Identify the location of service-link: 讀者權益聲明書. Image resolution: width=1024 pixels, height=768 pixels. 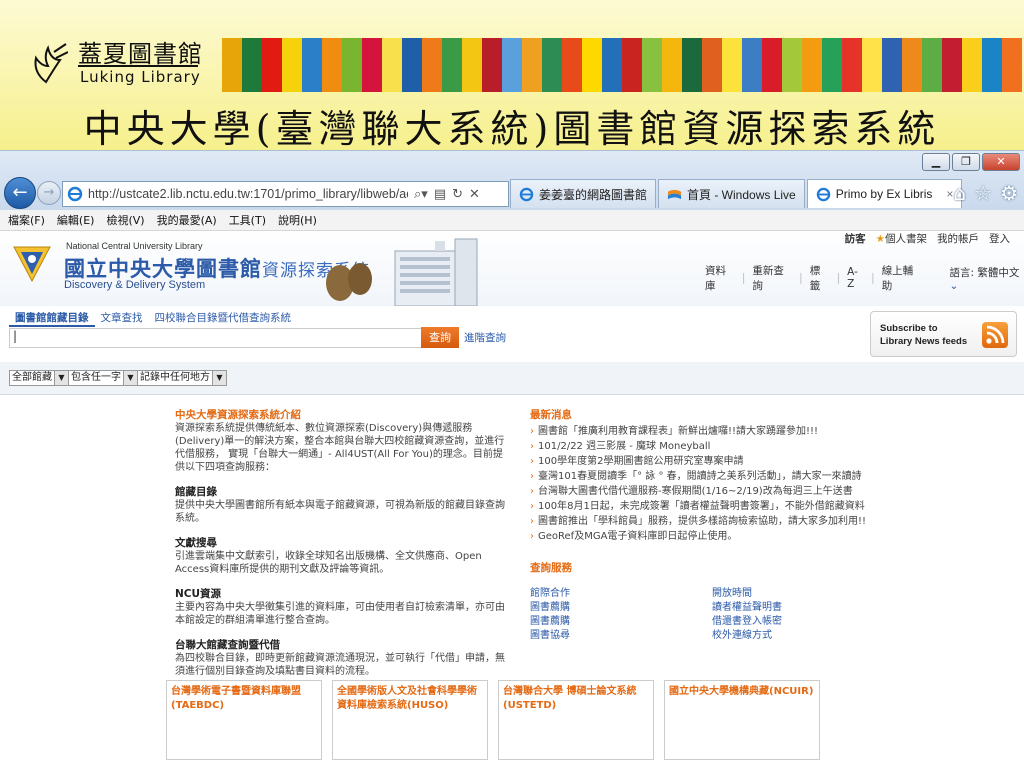
(782, 607).